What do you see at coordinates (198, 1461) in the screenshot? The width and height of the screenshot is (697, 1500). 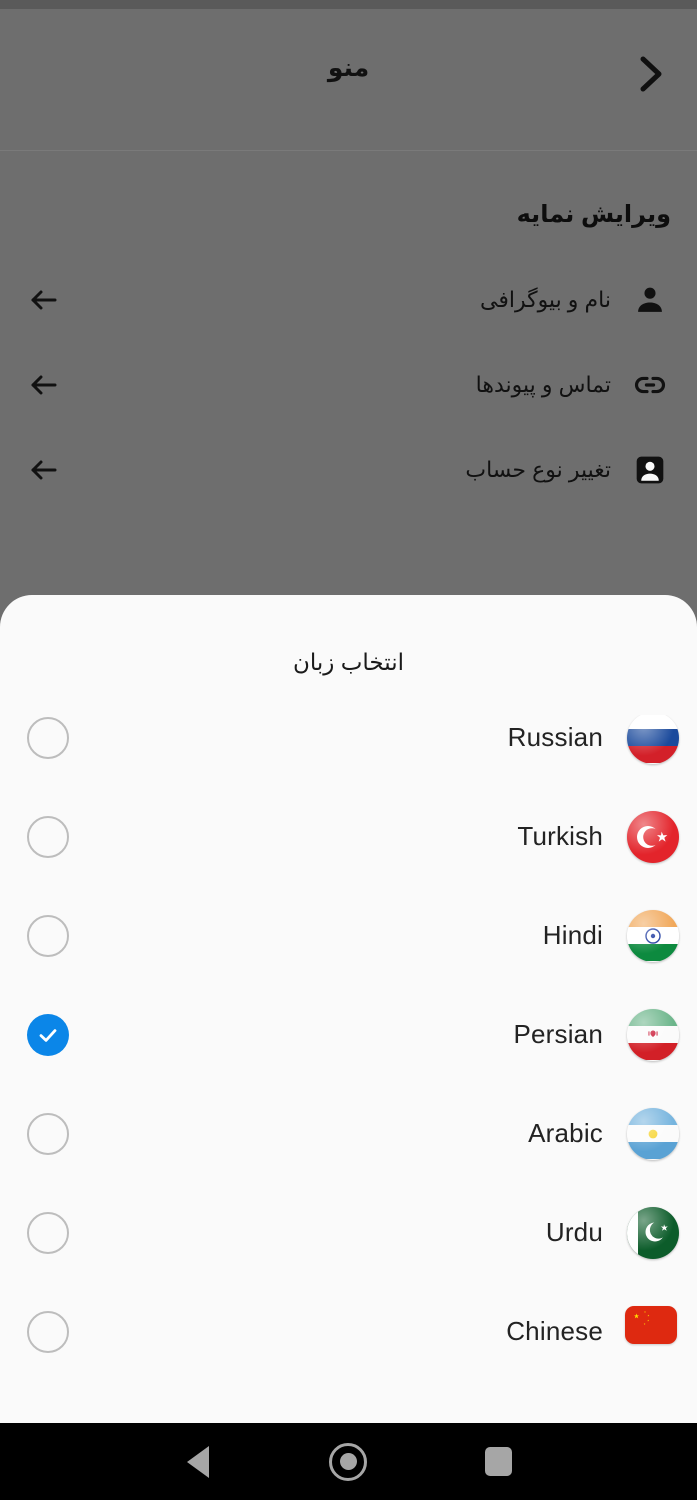 I see `back-triangle-icon` at bounding box center [198, 1461].